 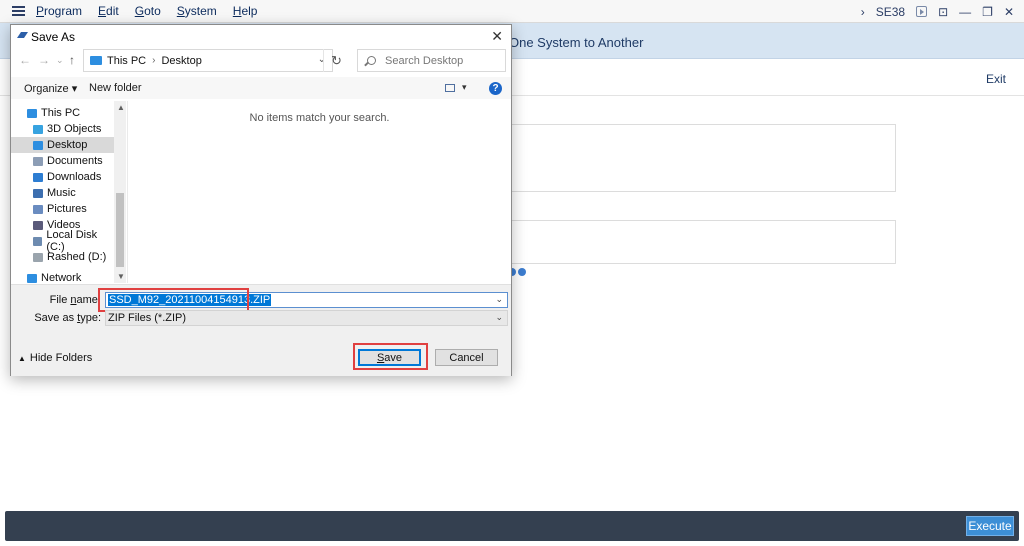 I want to click on new-folder-button: New folder, so click(x=115, y=88).